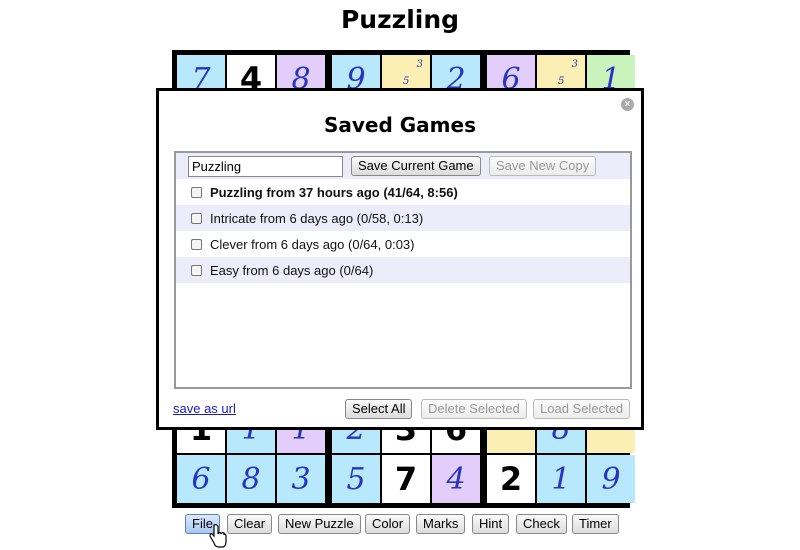  I want to click on entered-digit: 3, so click(301, 479).